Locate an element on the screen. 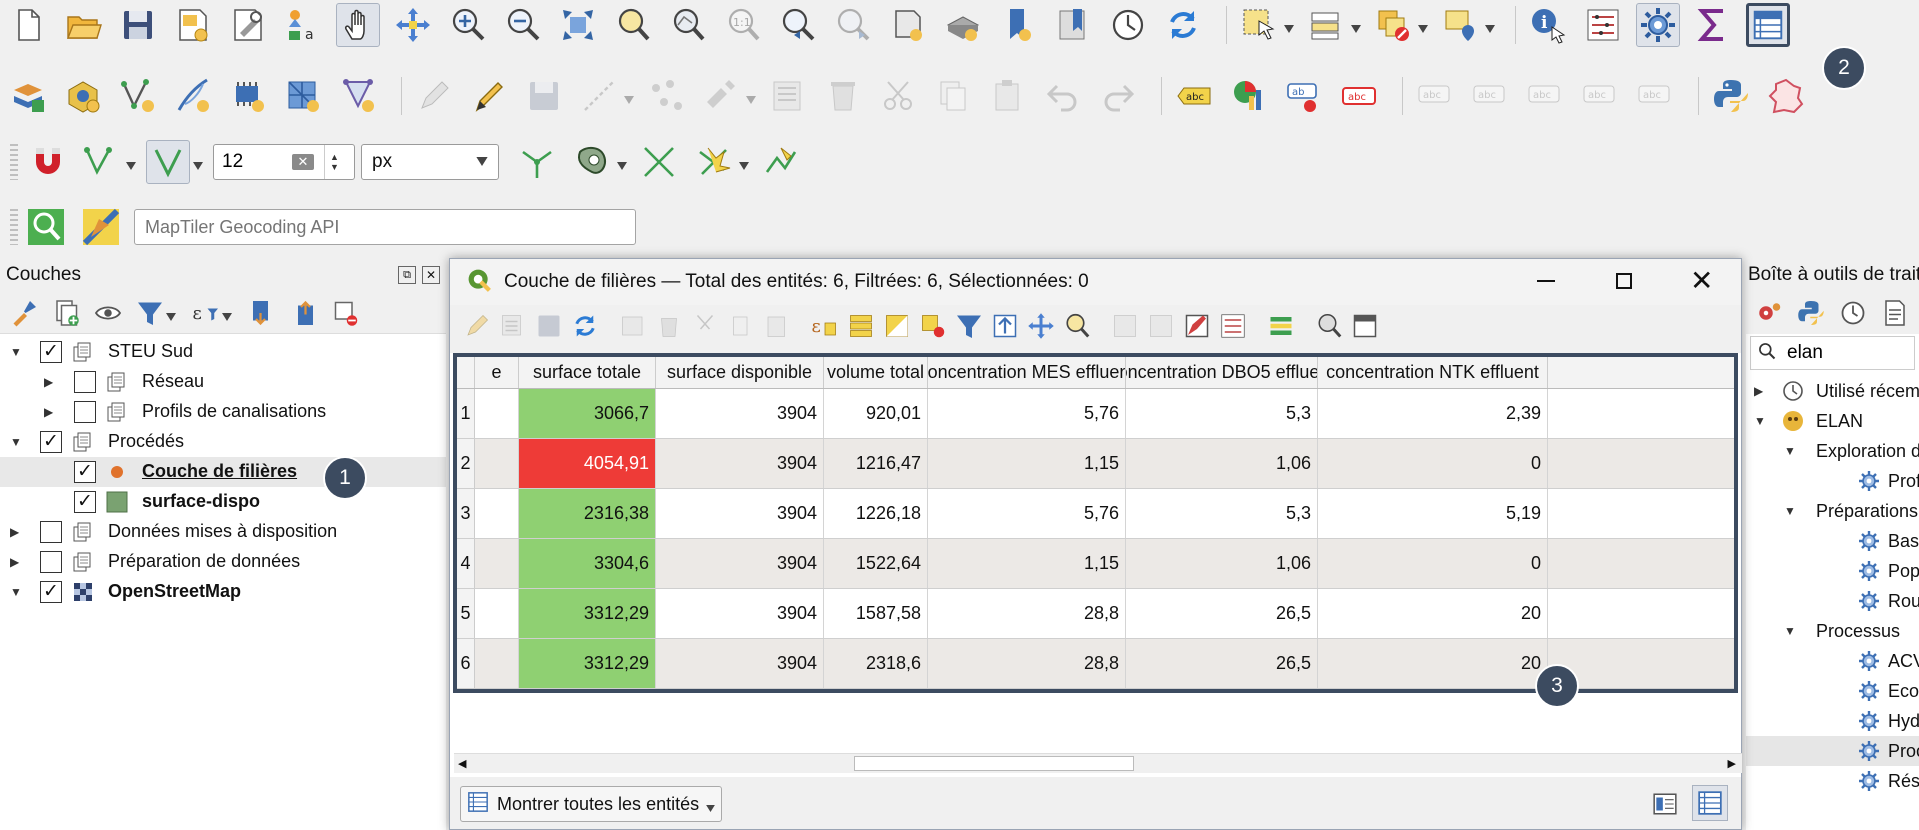 This screenshot has width=1919, height=830. row-number: 5 is located at coordinates (466, 613).